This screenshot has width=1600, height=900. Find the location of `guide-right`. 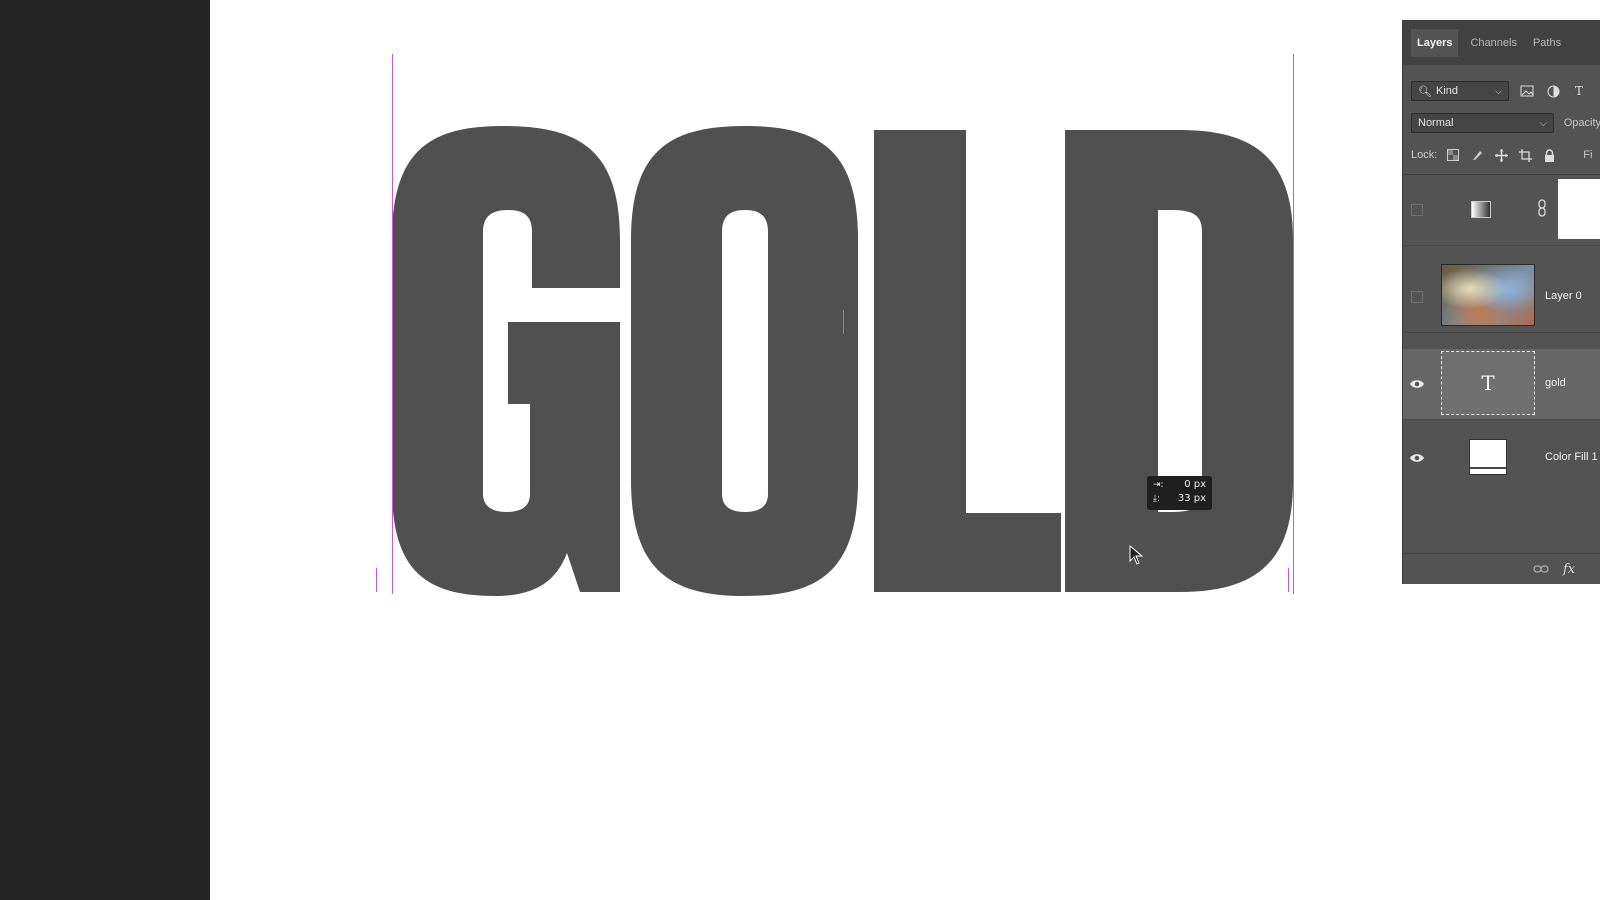

guide-right is located at coordinates (1293, 324).